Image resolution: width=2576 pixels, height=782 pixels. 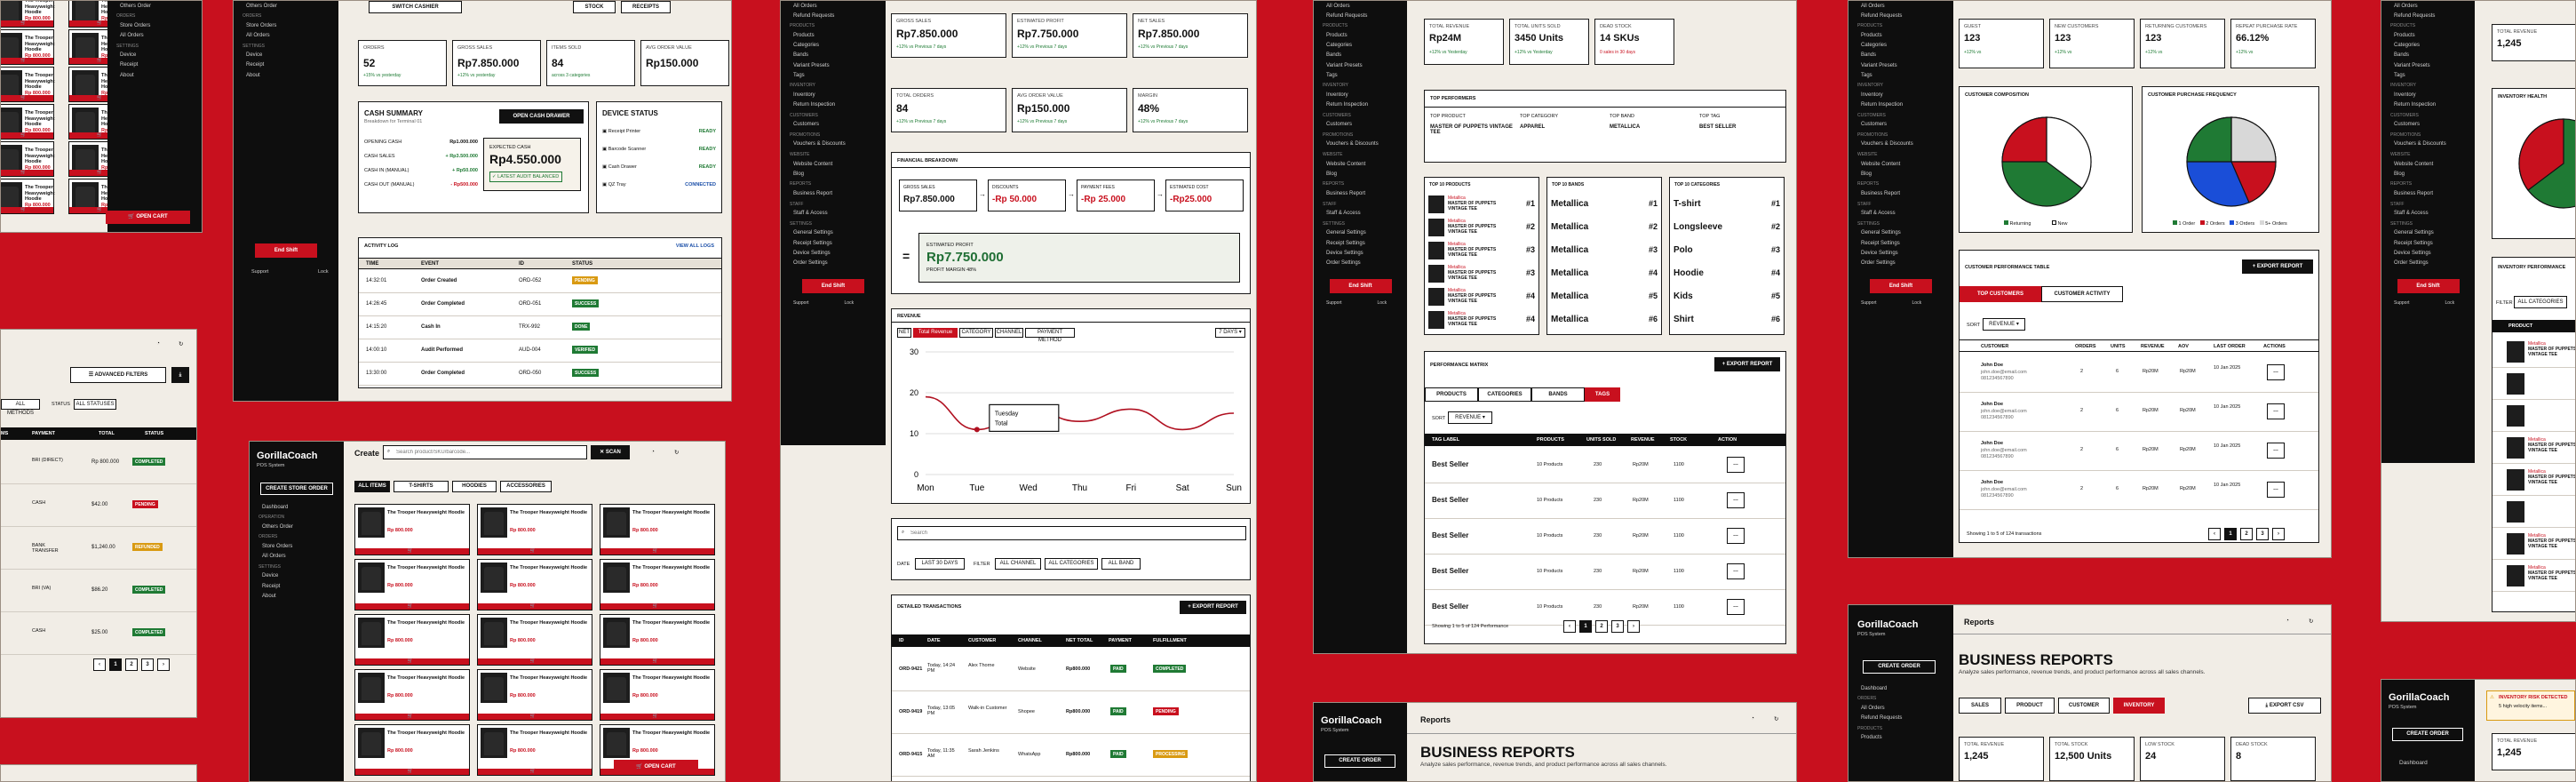 What do you see at coordinates (154, 65) in the screenshot?
I see `nav-receipt: Receipt` at bounding box center [154, 65].